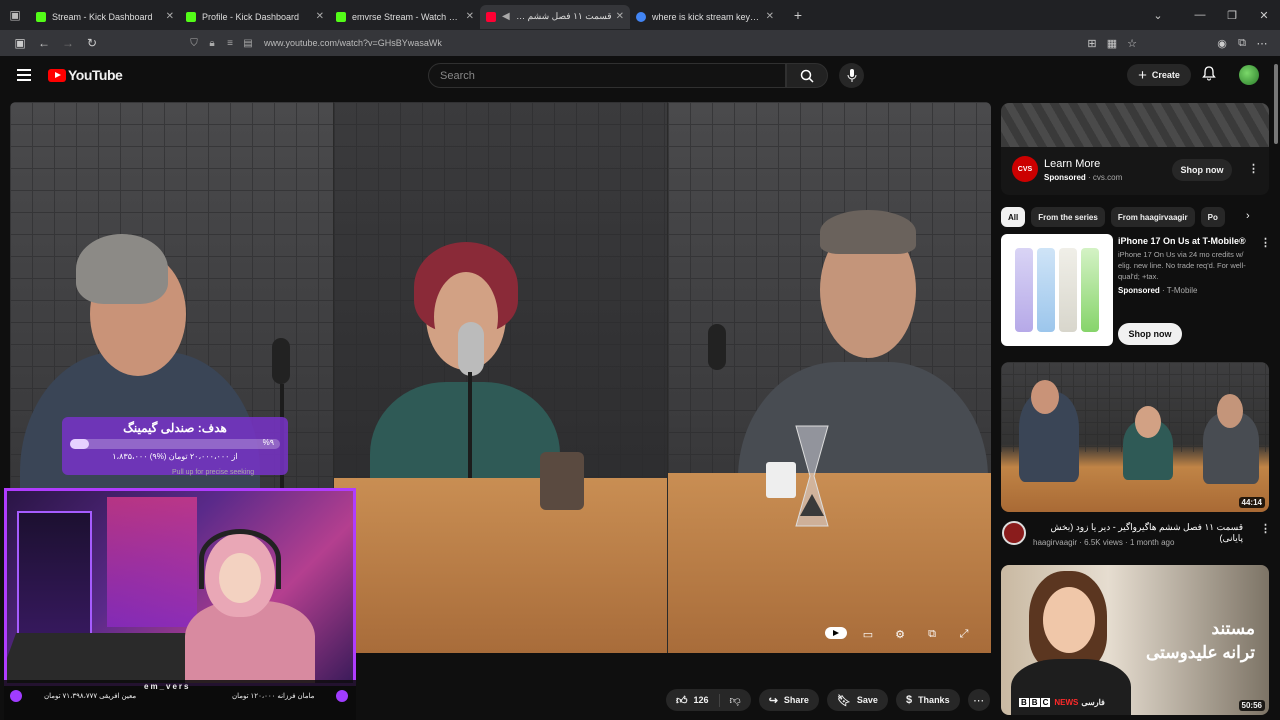 This screenshot has height=720, width=1280. Describe the element at coordinates (934, 700) in the screenshot. I see `thanks-label: Thanks` at that location.